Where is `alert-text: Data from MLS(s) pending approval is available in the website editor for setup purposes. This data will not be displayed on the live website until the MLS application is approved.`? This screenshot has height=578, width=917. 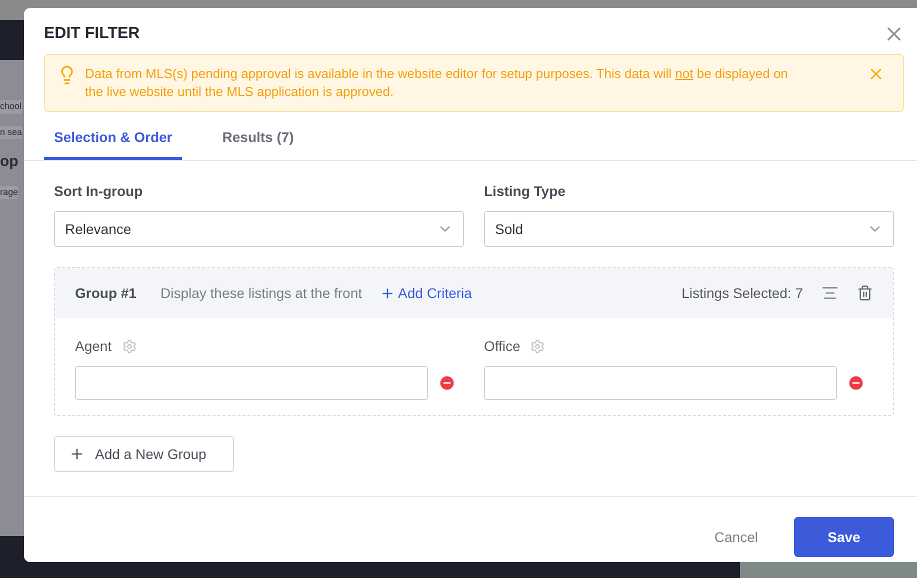
alert-text: Data from MLS(s) pending approval is available in the website editor for setup purposes. This data will not be displayed on the live website until the MLS application is approved. is located at coordinates (437, 83).